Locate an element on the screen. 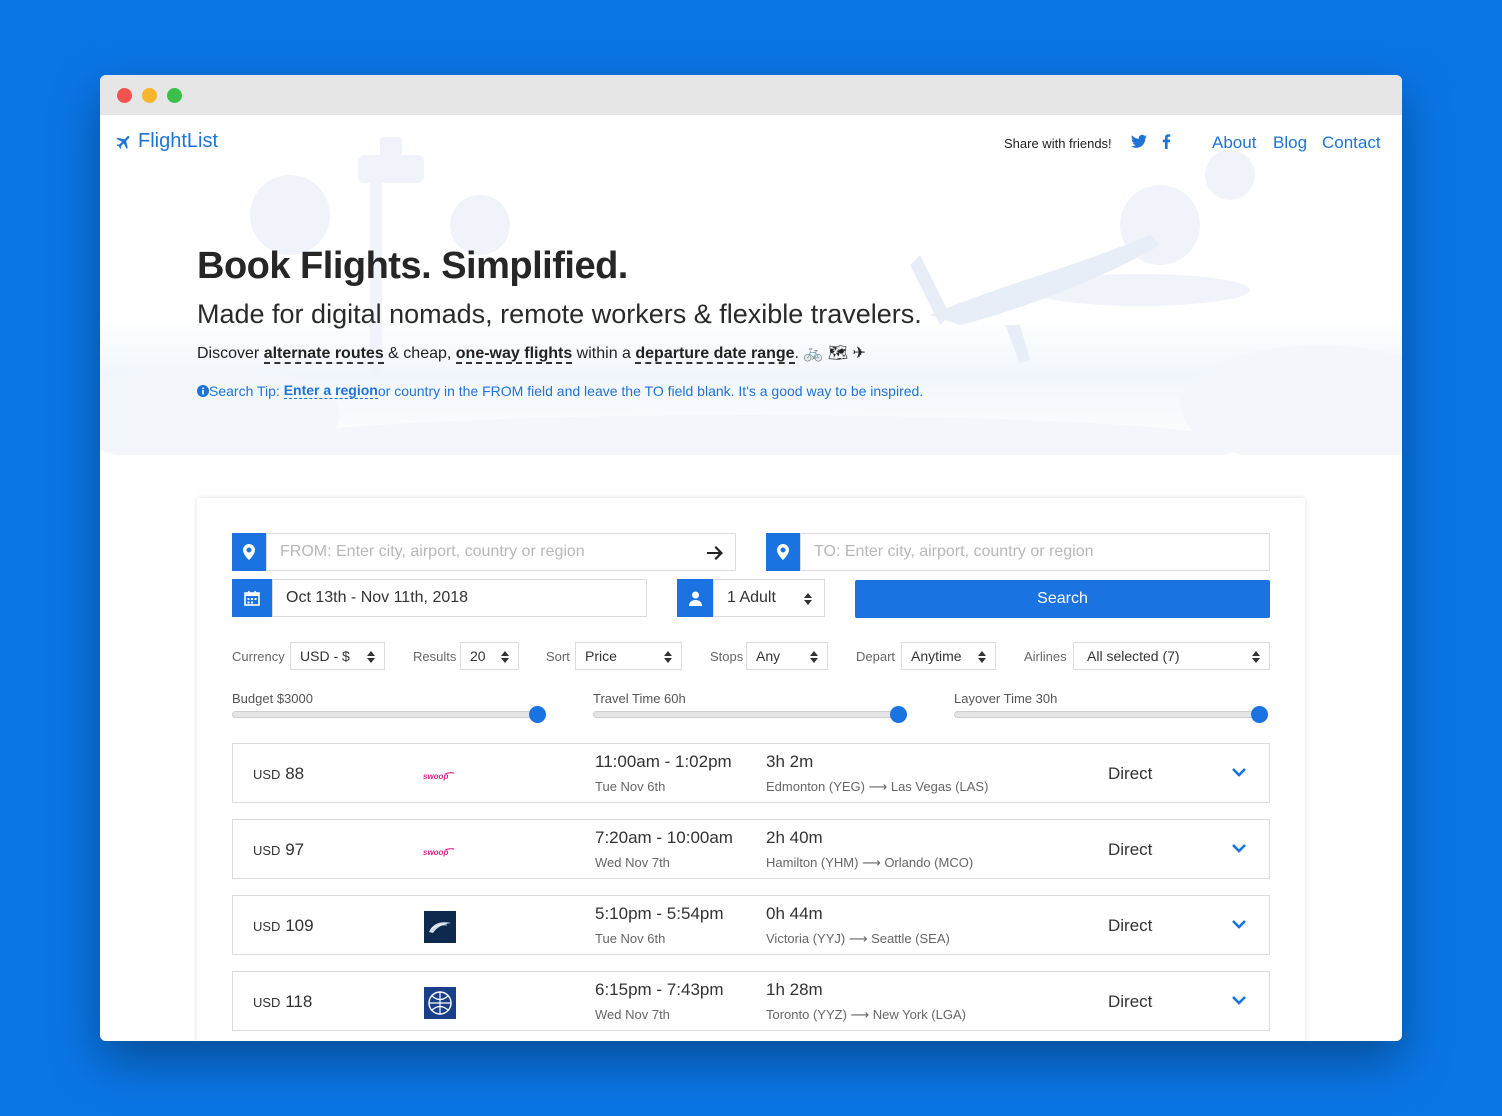  results-select: 20 is located at coordinates (489, 656).